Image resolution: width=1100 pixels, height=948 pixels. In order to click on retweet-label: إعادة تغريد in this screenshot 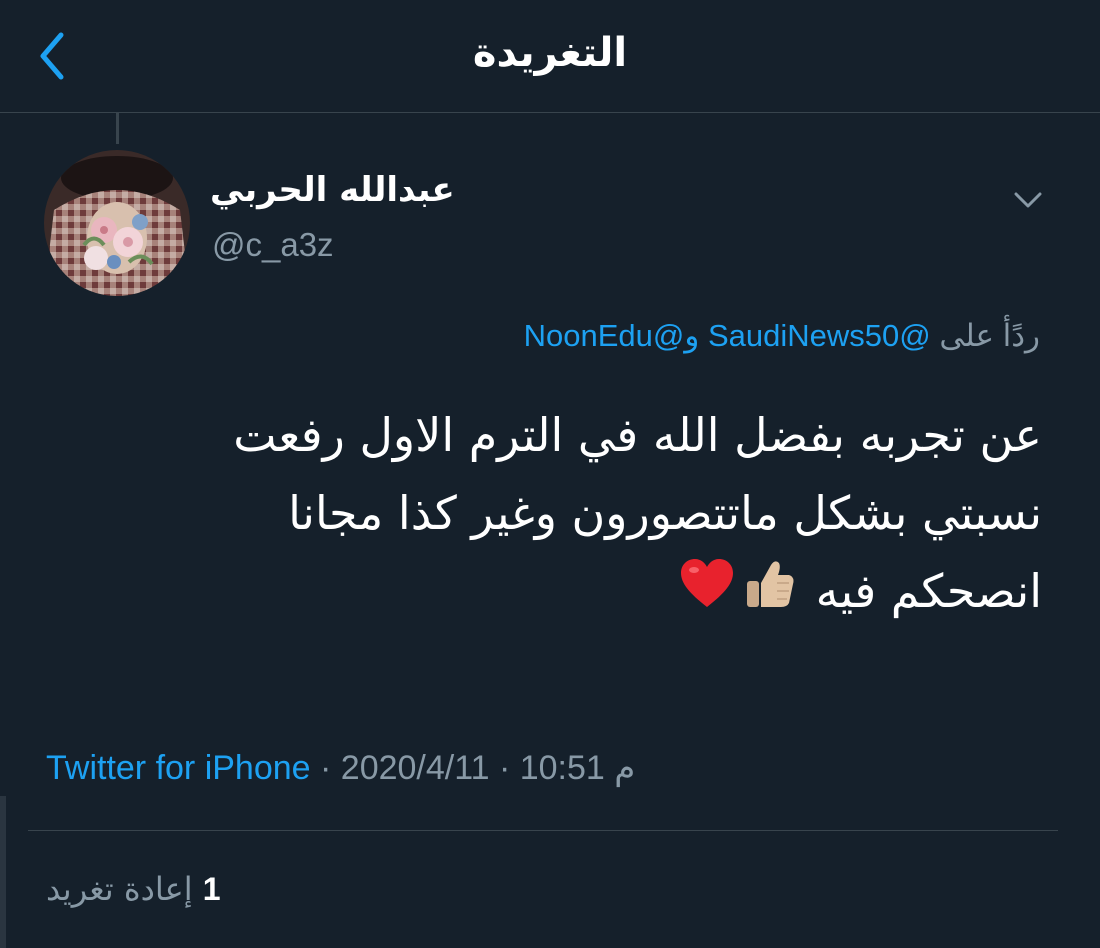, I will do `click(119, 889)`.